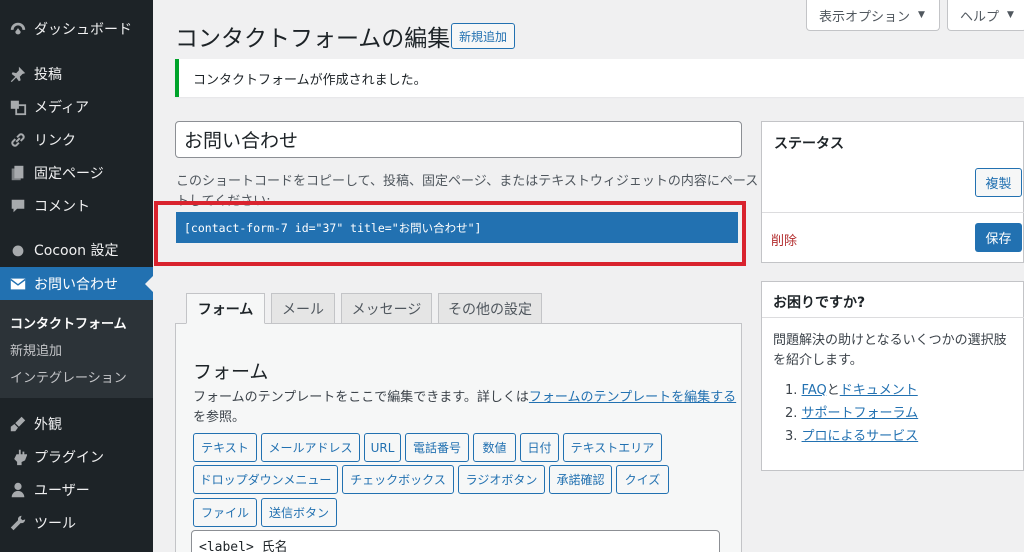  I want to click on tab-messages: メッセージ, so click(386, 308).